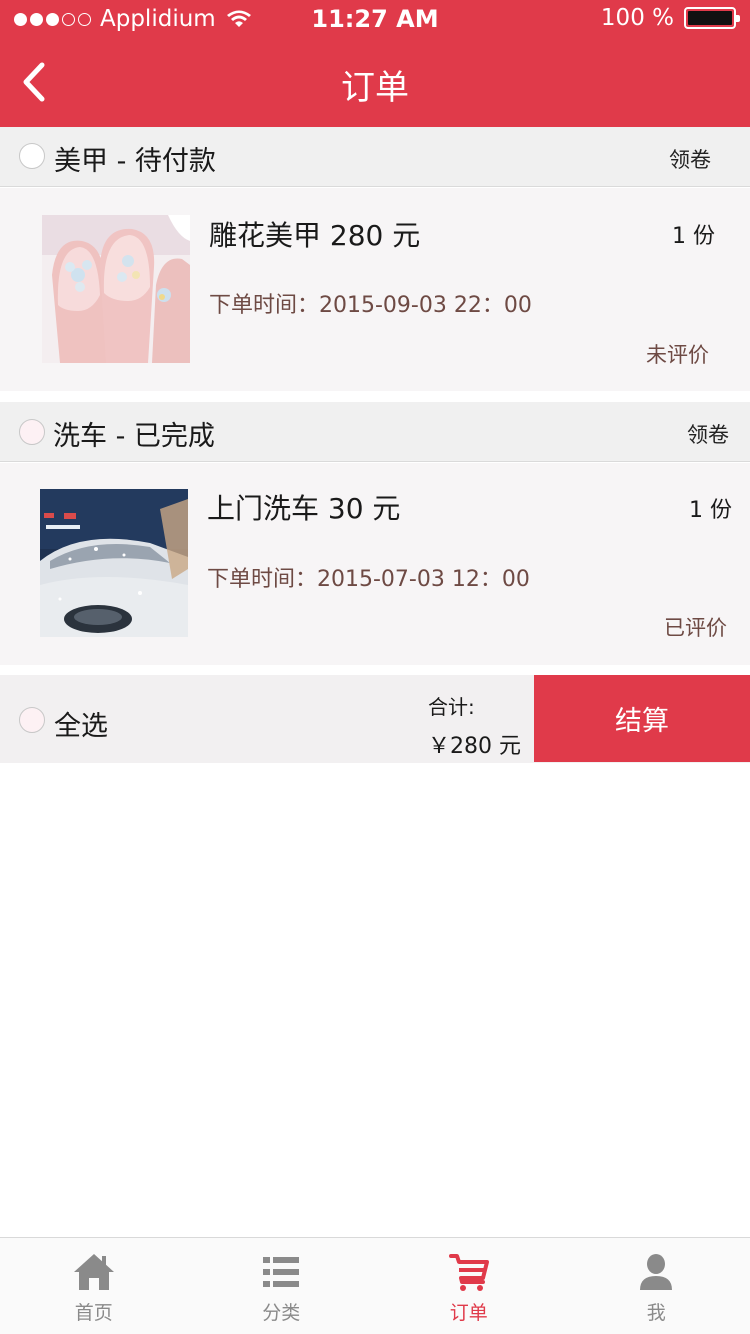 The width and height of the screenshot is (750, 1334). Describe the element at coordinates (656, 1313) in the screenshot. I see `tab-label: 我` at that location.